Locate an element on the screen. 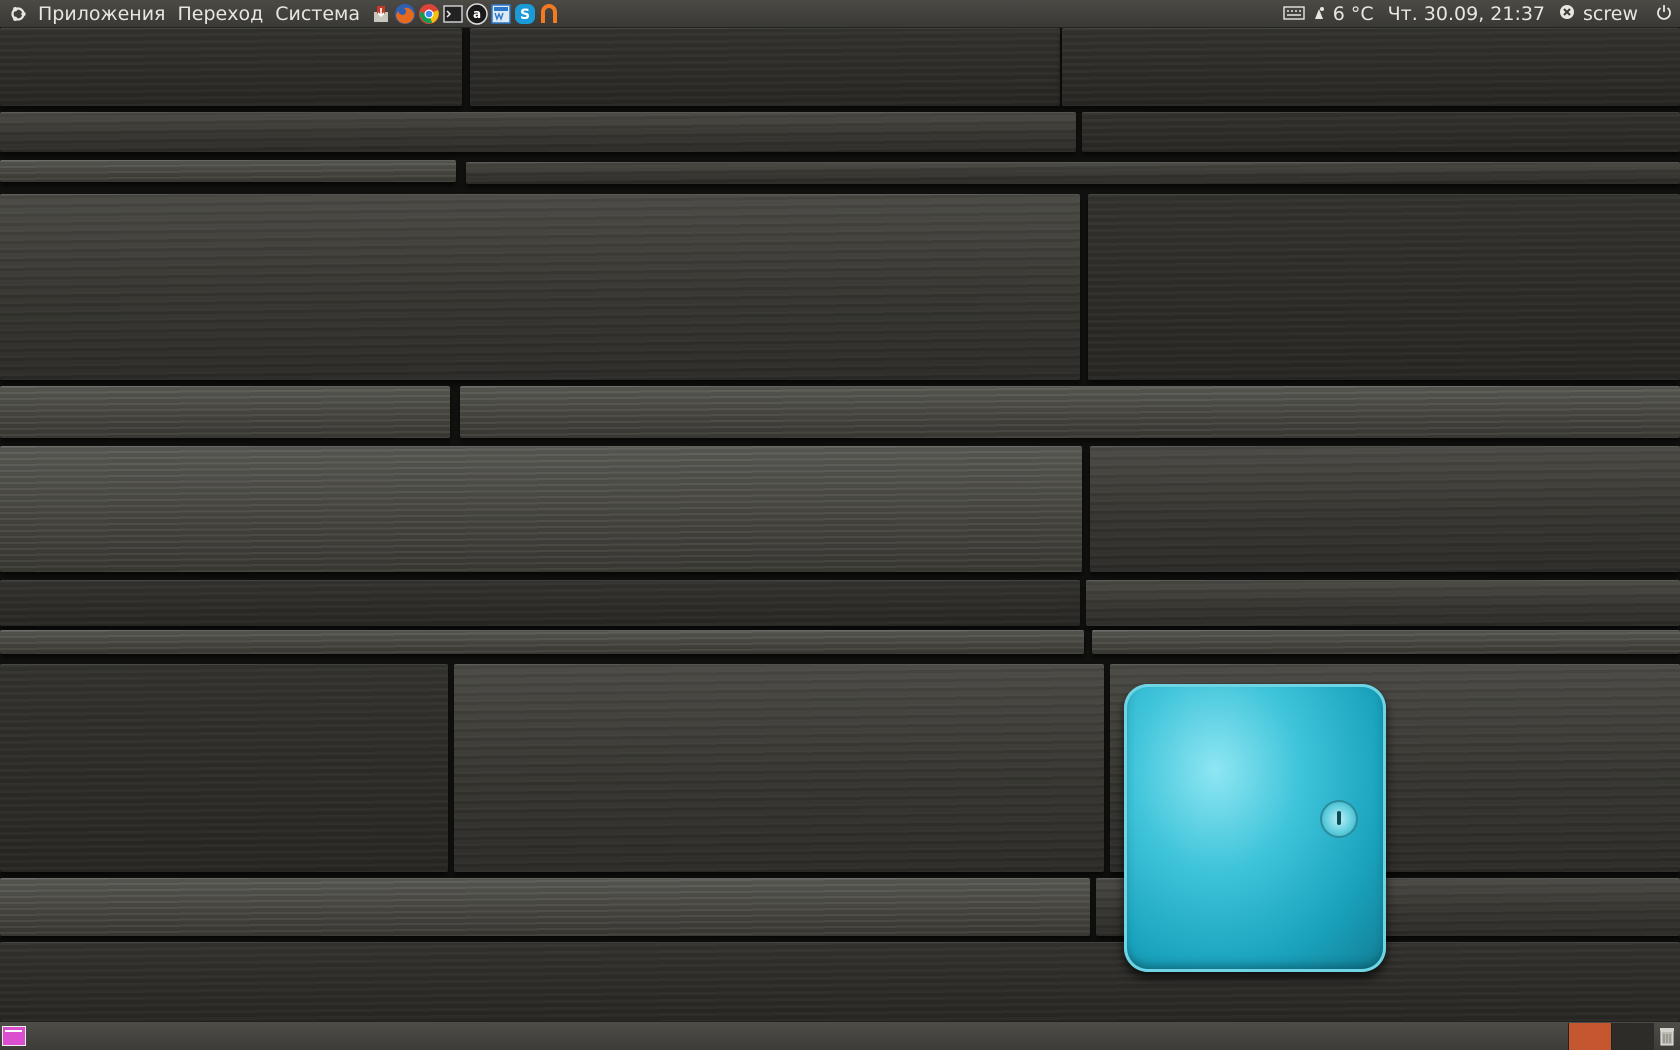 Image resolution: width=1680 pixels, height=1050 pixels. chrome-icon is located at coordinates (429, 14).